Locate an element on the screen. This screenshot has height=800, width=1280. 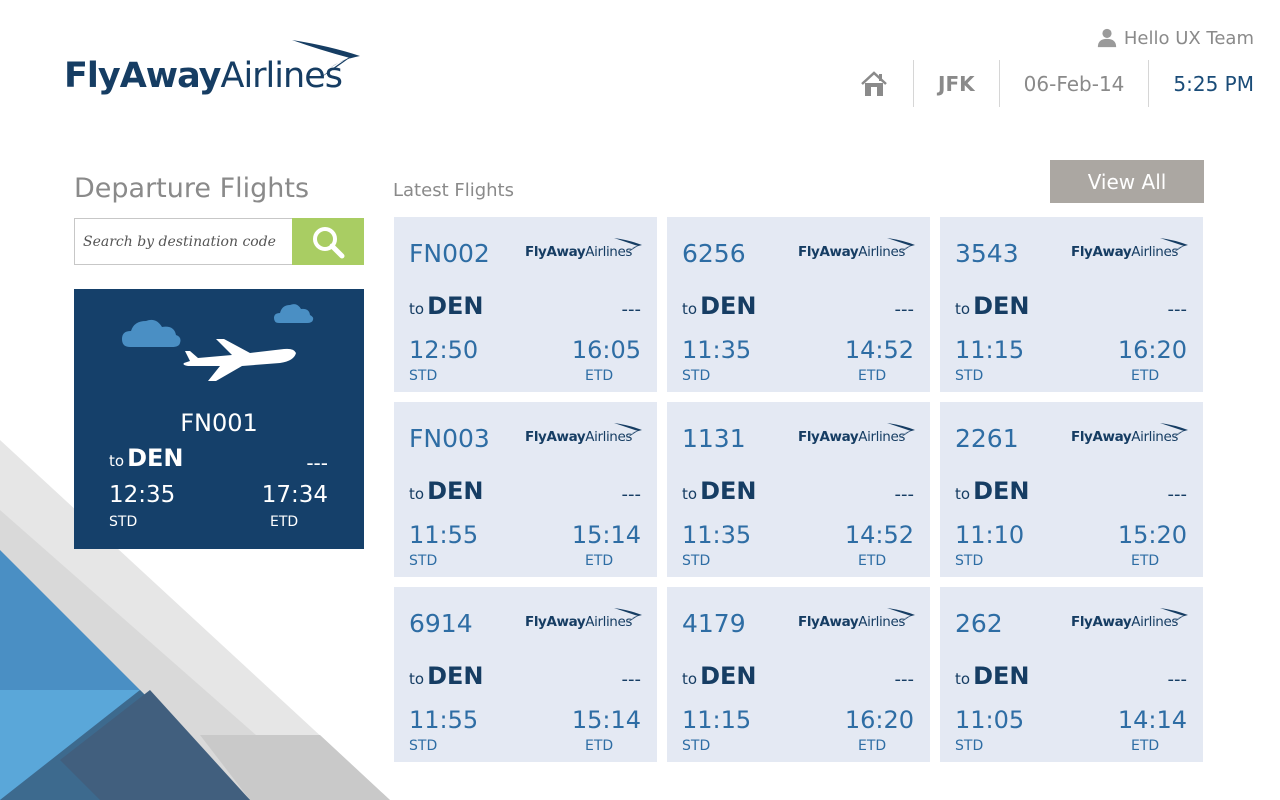
flight-number: 6914 is located at coordinates (441, 623).